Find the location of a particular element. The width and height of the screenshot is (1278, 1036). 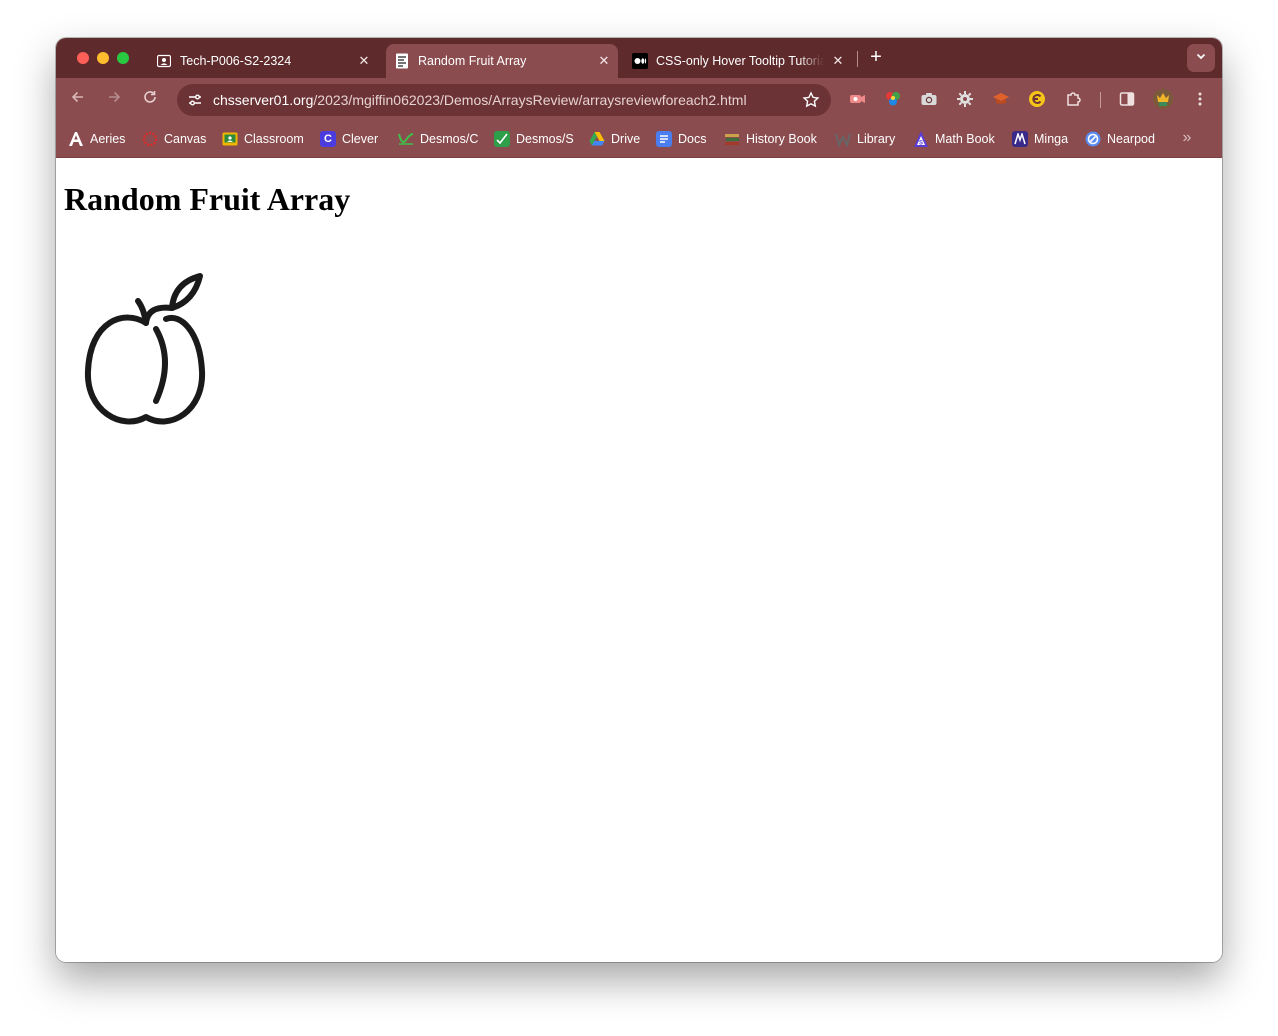

url-host: chsserver01.org is located at coordinates (263, 100).